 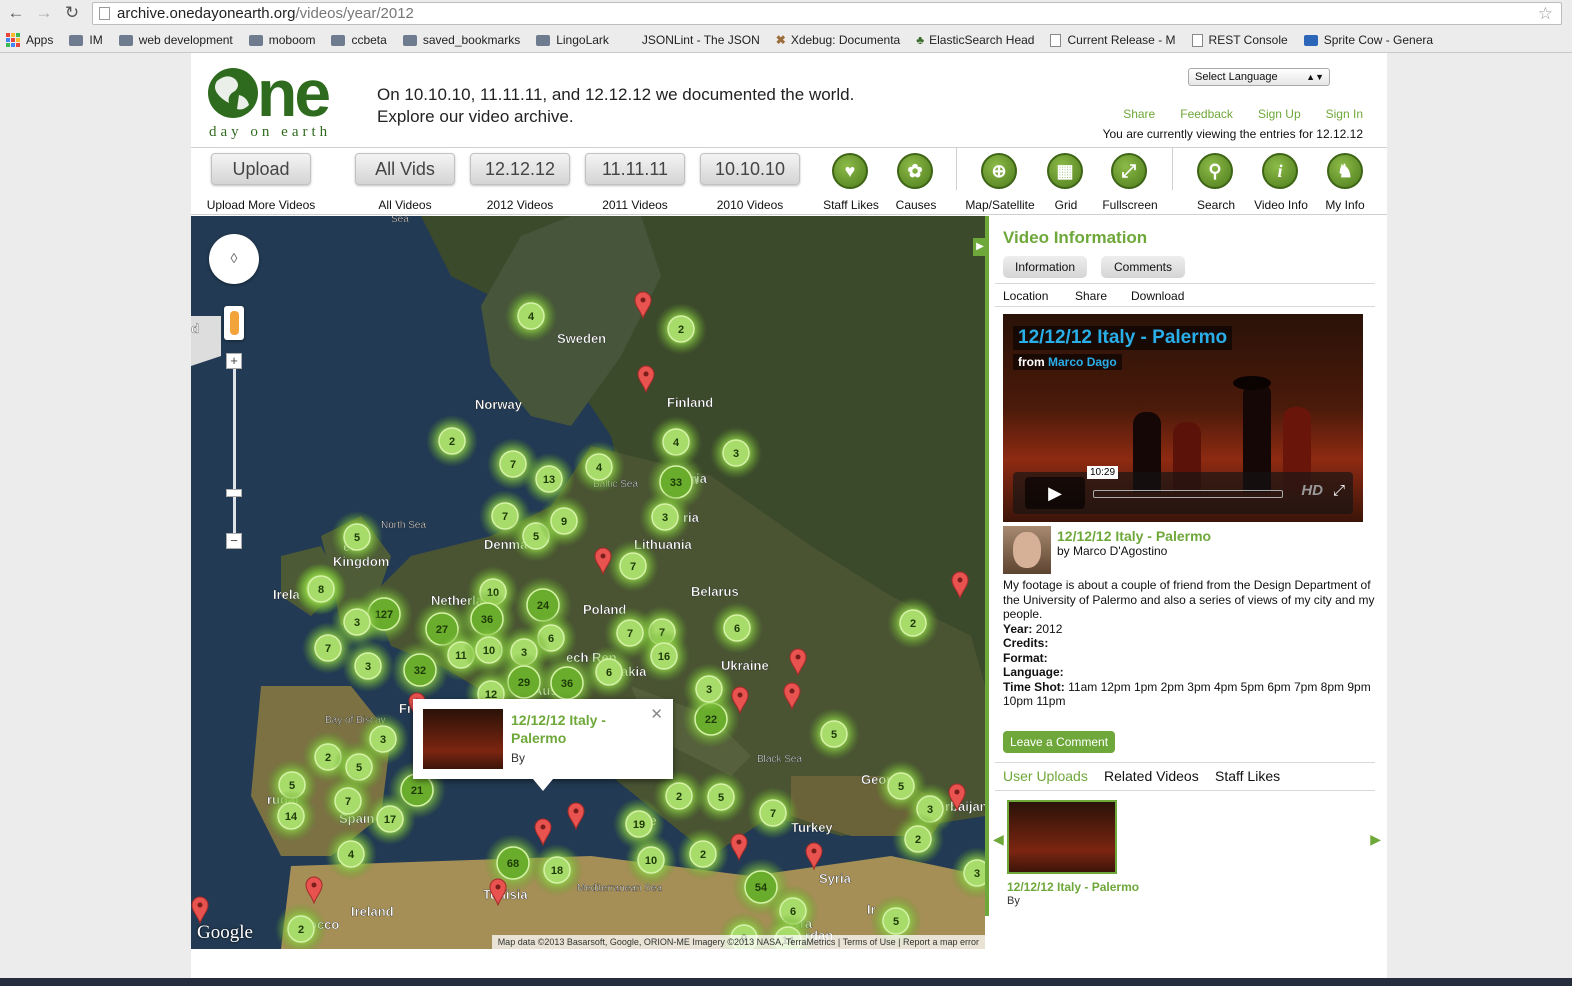 I want to click on video-overlay-title: 12/12/12 Italy - Palermo, so click(x=1123, y=338).